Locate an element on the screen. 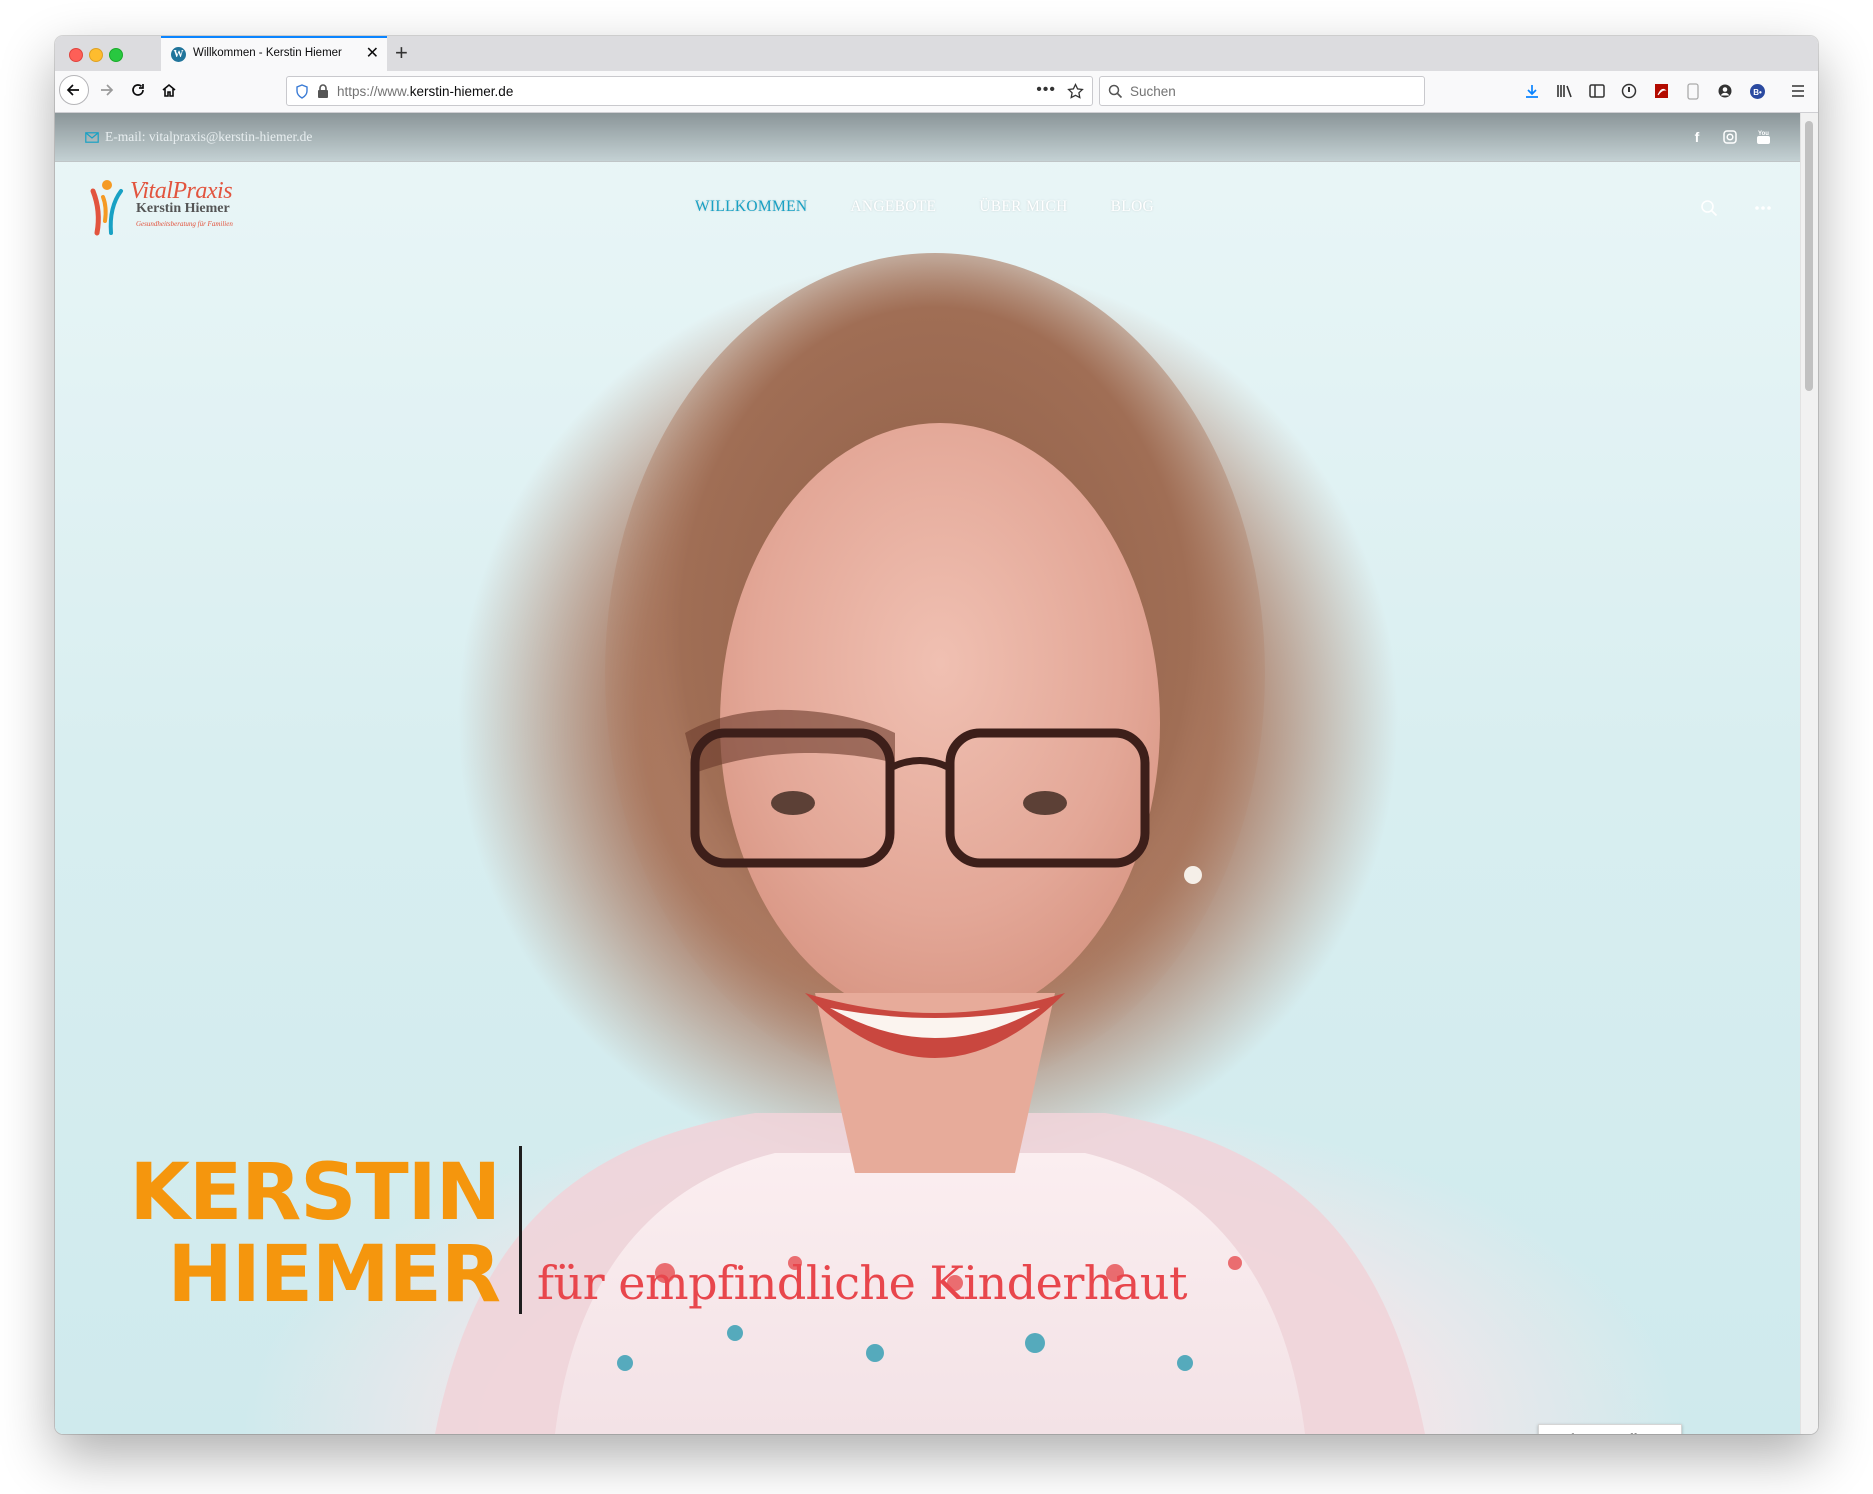 This screenshot has width=1873, height=1494. nav-item-willkommen: WILLKOMMEN is located at coordinates (751, 207).